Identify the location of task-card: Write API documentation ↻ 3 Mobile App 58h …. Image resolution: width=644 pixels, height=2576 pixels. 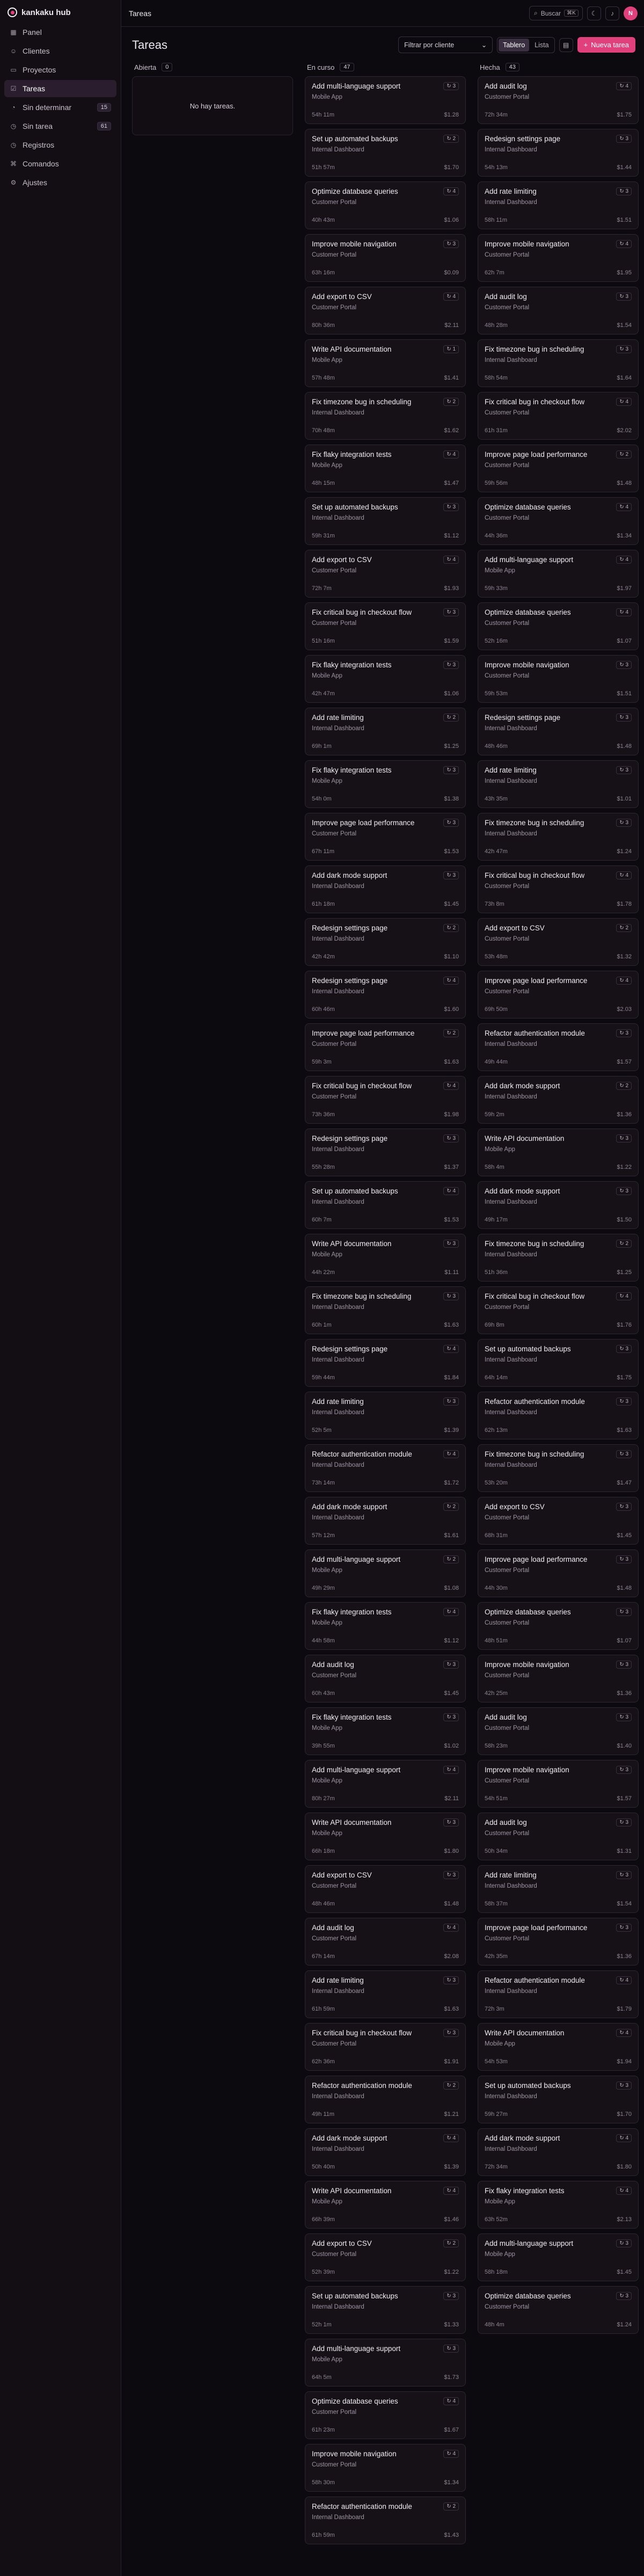
(558, 1152).